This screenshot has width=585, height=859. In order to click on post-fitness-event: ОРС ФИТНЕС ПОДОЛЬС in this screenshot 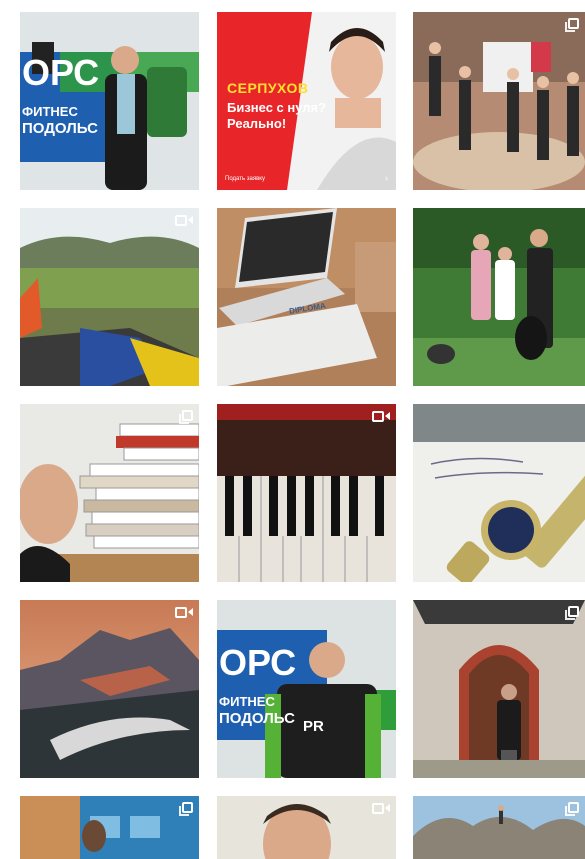, I will do `click(109, 101)`.